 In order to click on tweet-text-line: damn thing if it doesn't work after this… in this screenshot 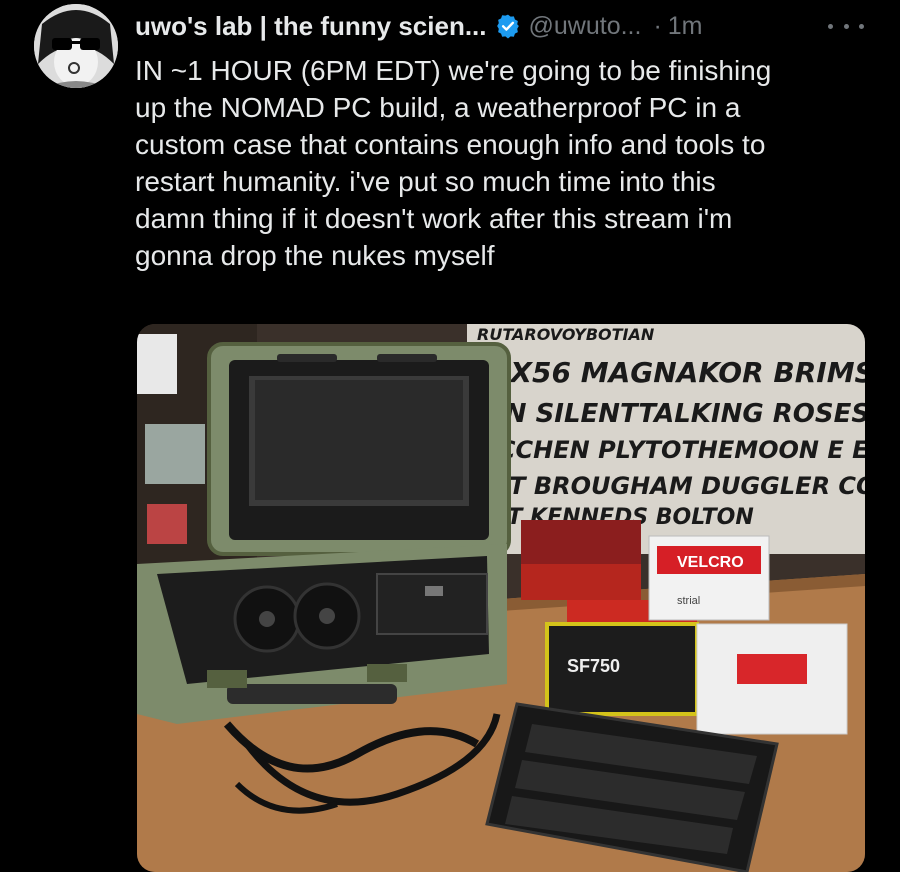, I will do `click(434, 218)`.